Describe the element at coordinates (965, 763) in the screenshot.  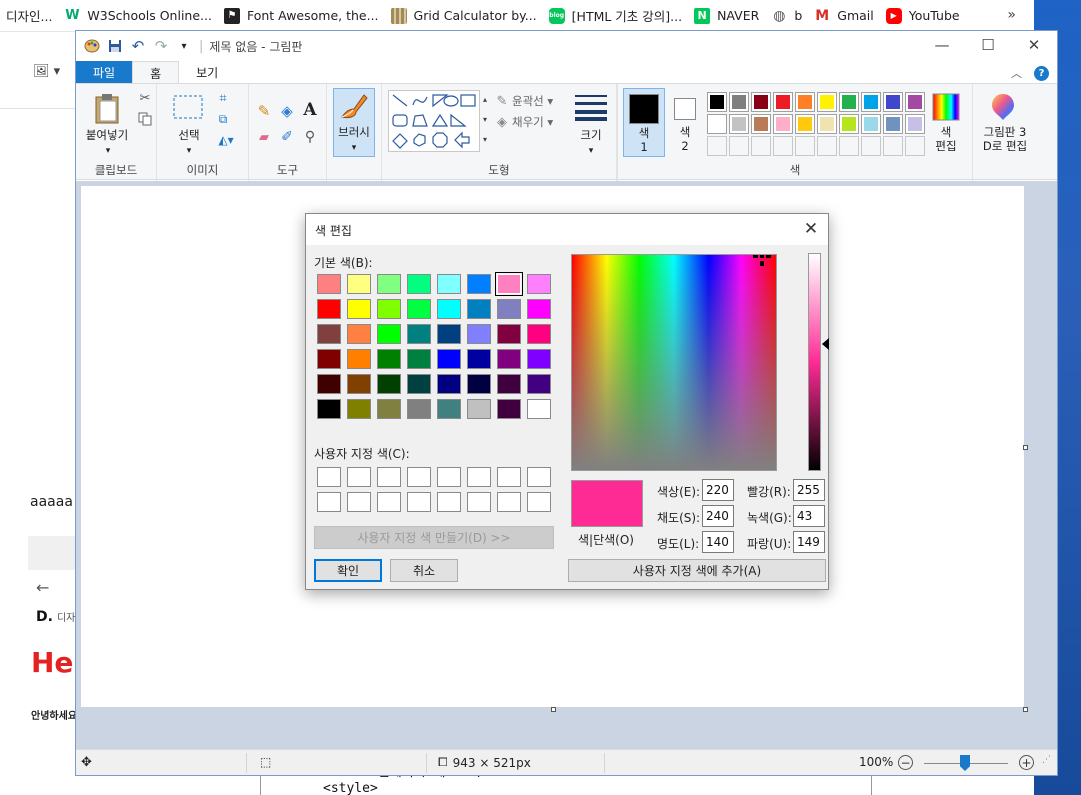
I see `zoom-slider-thumb` at that location.